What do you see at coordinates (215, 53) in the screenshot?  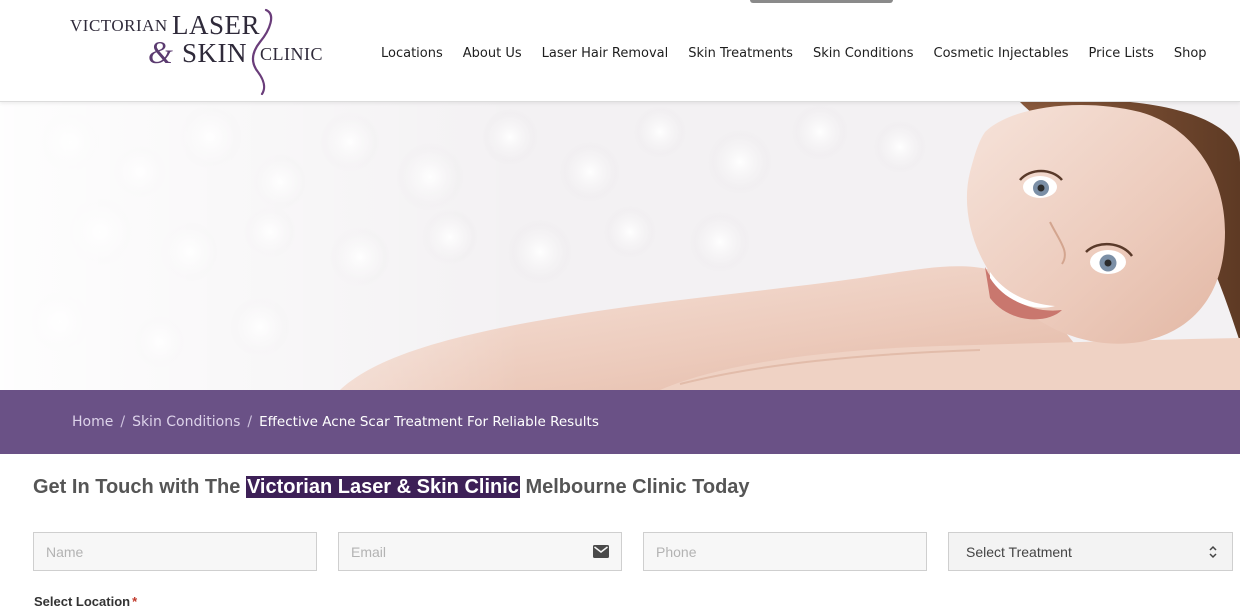 I see `logo-word-skin: SKIN` at bounding box center [215, 53].